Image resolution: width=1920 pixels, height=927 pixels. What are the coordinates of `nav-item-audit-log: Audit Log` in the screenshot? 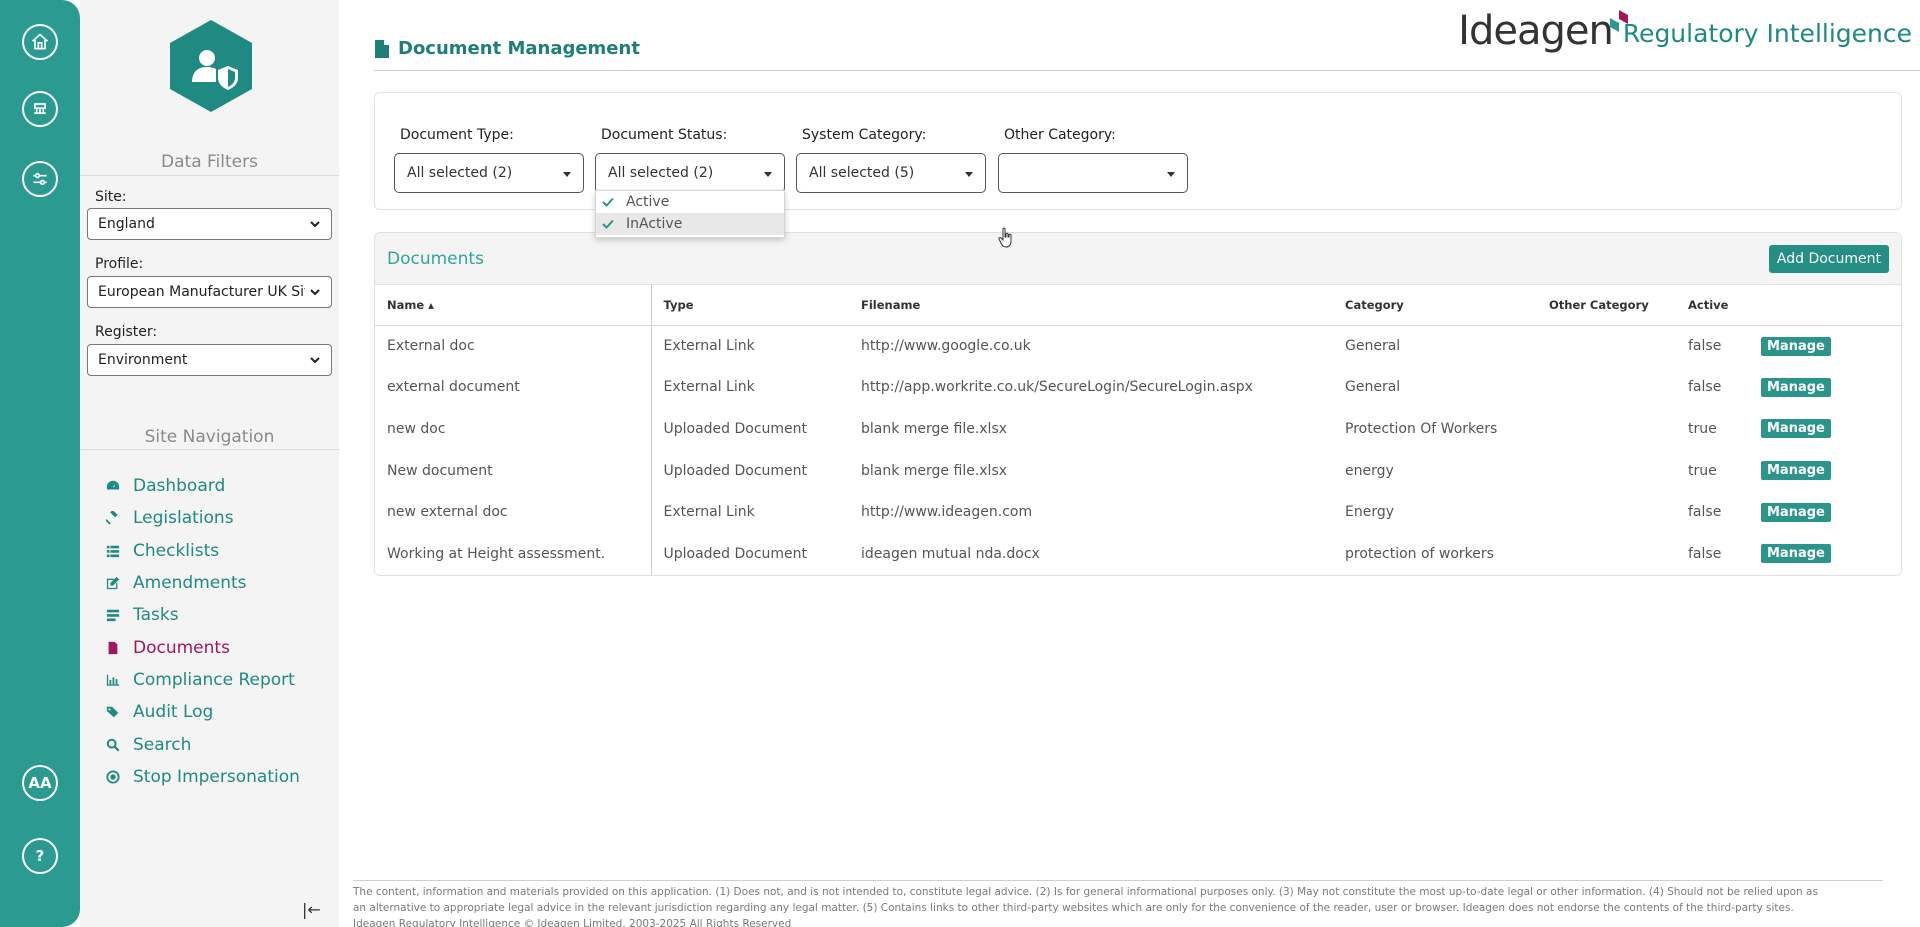 It's located at (202, 712).